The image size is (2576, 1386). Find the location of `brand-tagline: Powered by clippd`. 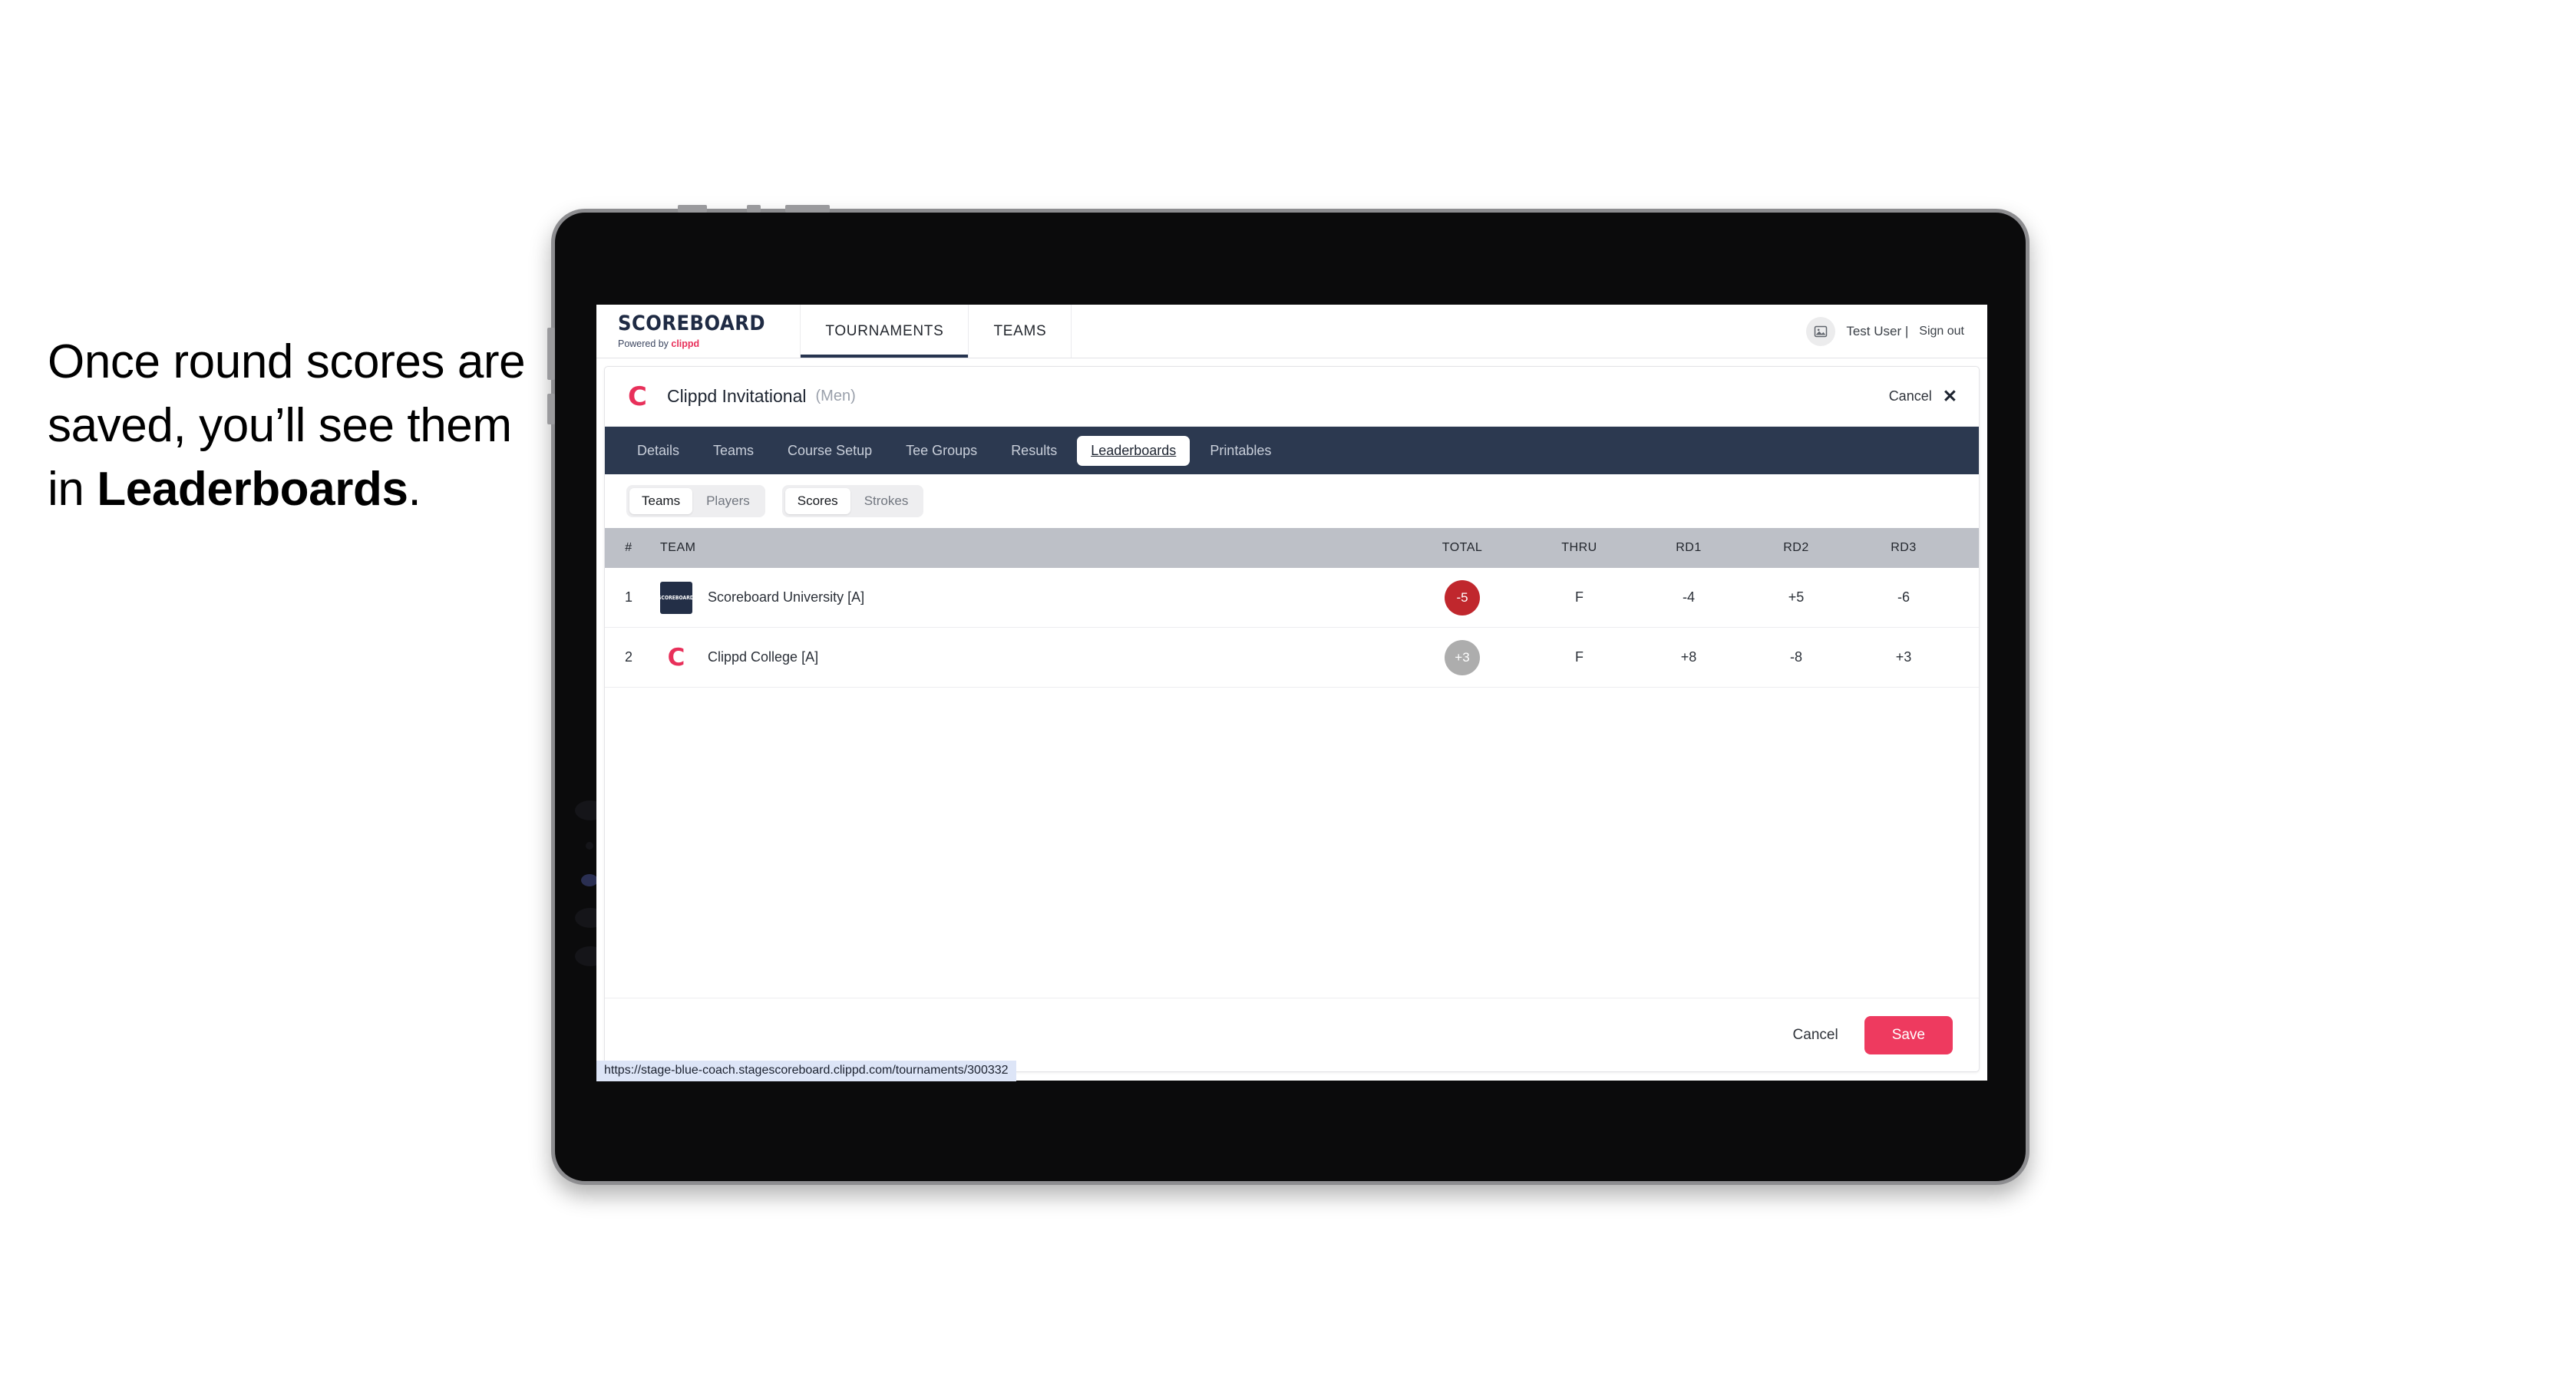

brand-tagline: Powered by clippd is located at coordinates (696, 343).